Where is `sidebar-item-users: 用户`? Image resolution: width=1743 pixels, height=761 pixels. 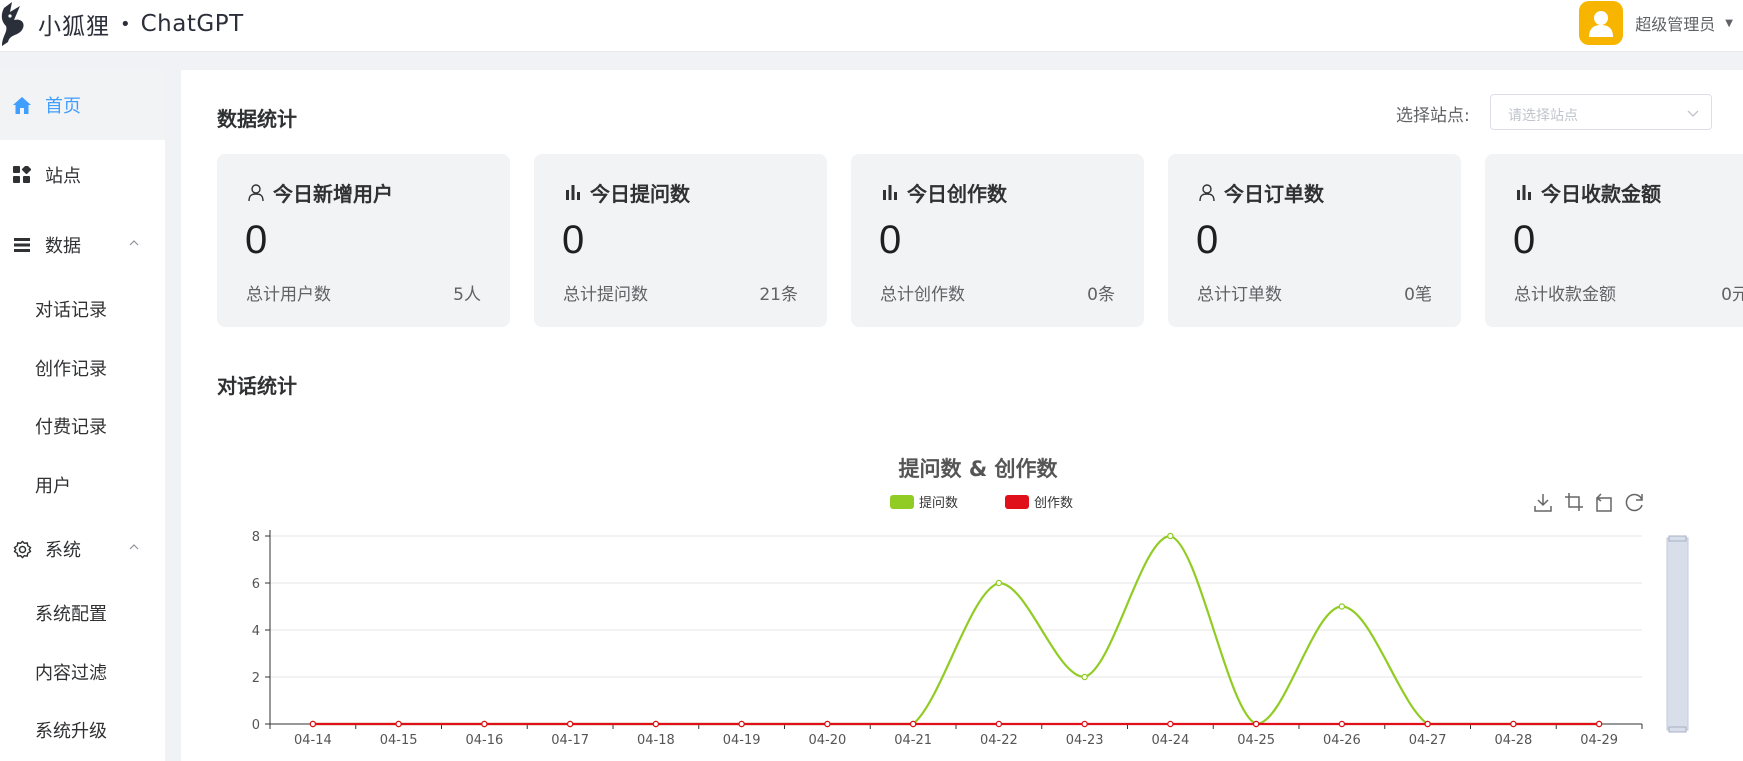
sidebar-item-users: 用户 is located at coordinates (82, 485).